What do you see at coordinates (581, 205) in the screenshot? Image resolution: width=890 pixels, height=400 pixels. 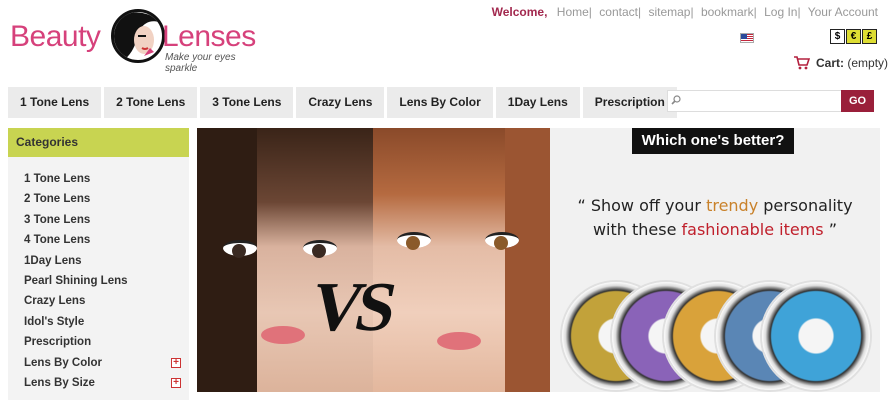 I see `quote-mark-open: “` at bounding box center [581, 205].